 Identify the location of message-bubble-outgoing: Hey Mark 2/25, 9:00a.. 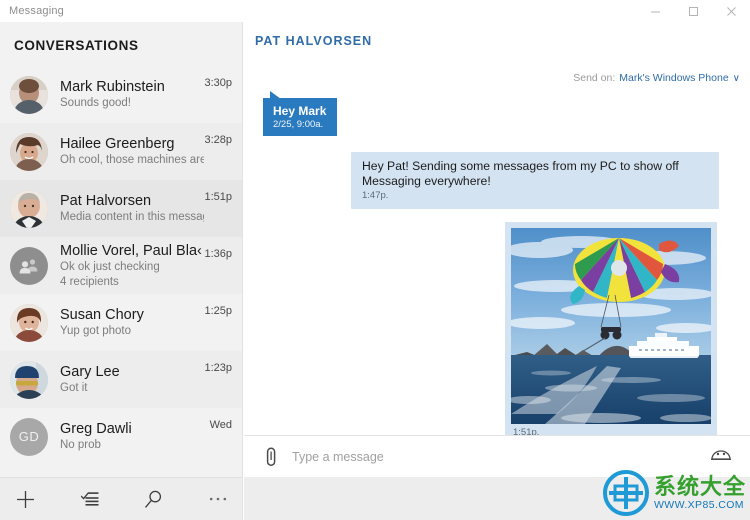
(300, 113).